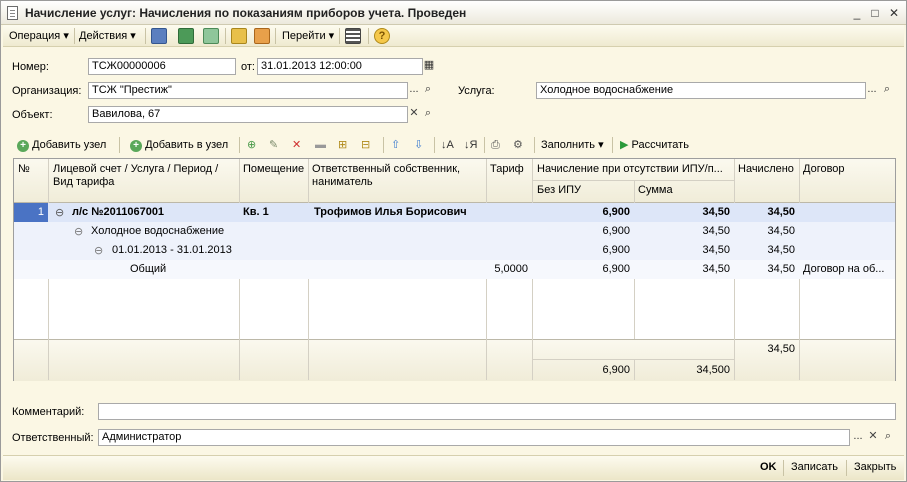 Image resolution: width=907 pixels, height=482 pixels. What do you see at coordinates (507, 169) in the screenshot?
I see `column-header-tariff: Тариф` at bounding box center [507, 169].